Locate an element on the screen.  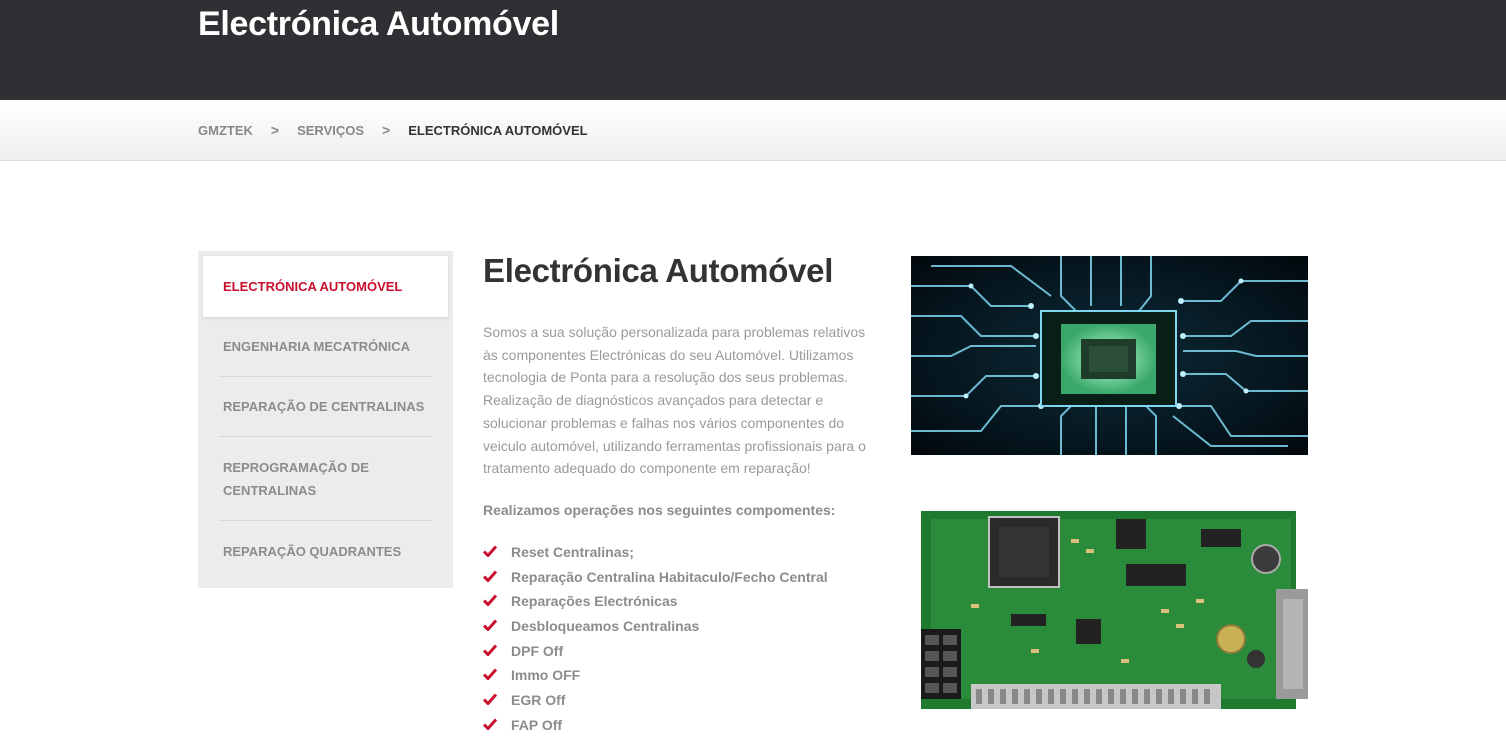
content-heading: Electrónica Automóvel is located at coordinates (658, 270).